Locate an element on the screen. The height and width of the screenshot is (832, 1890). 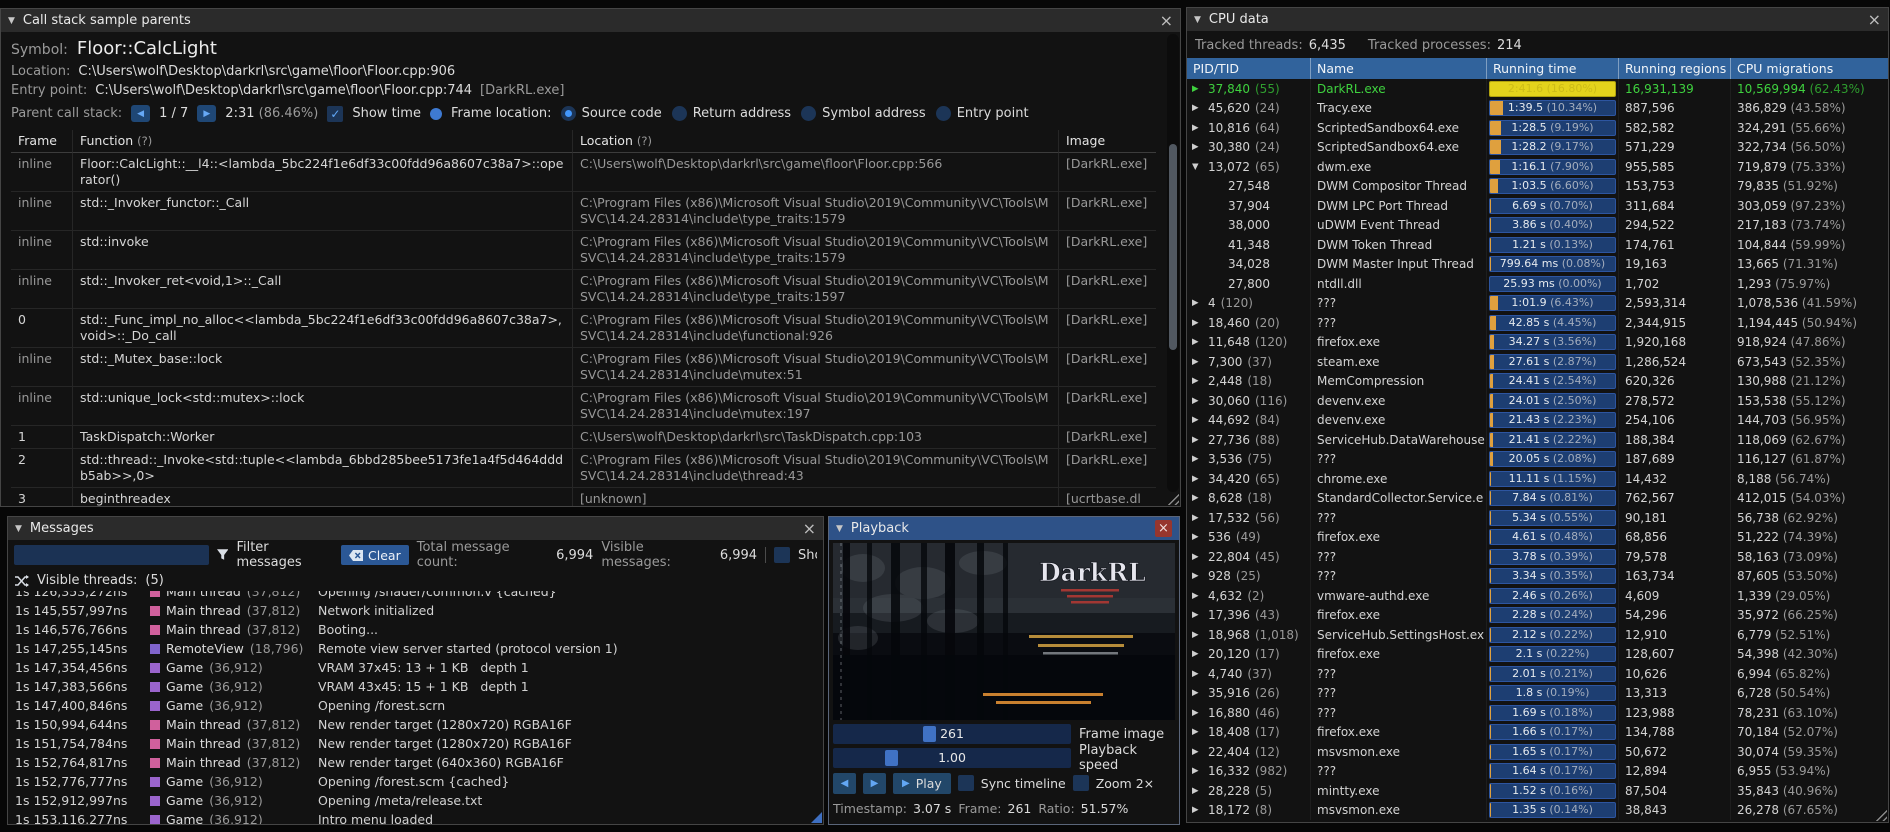
col-cpu-migrations: CPU migrations is located at coordinates (1809, 68).